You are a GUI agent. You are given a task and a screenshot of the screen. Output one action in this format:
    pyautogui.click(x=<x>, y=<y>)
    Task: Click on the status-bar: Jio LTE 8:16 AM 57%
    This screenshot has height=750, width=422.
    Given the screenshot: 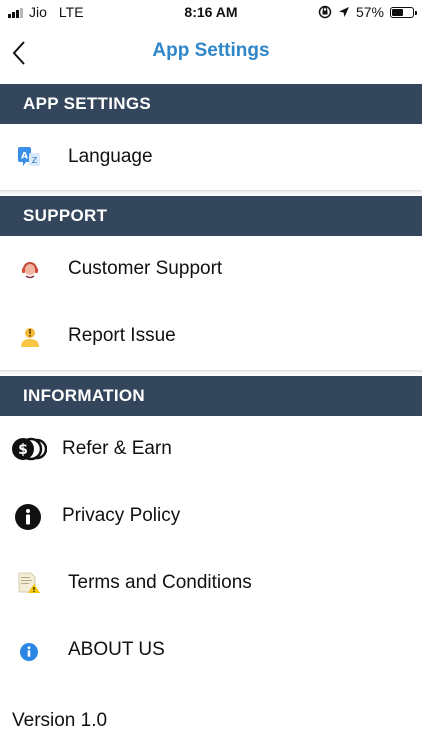 What is the action you would take?
    pyautogui.click(x=211, y=12)
    